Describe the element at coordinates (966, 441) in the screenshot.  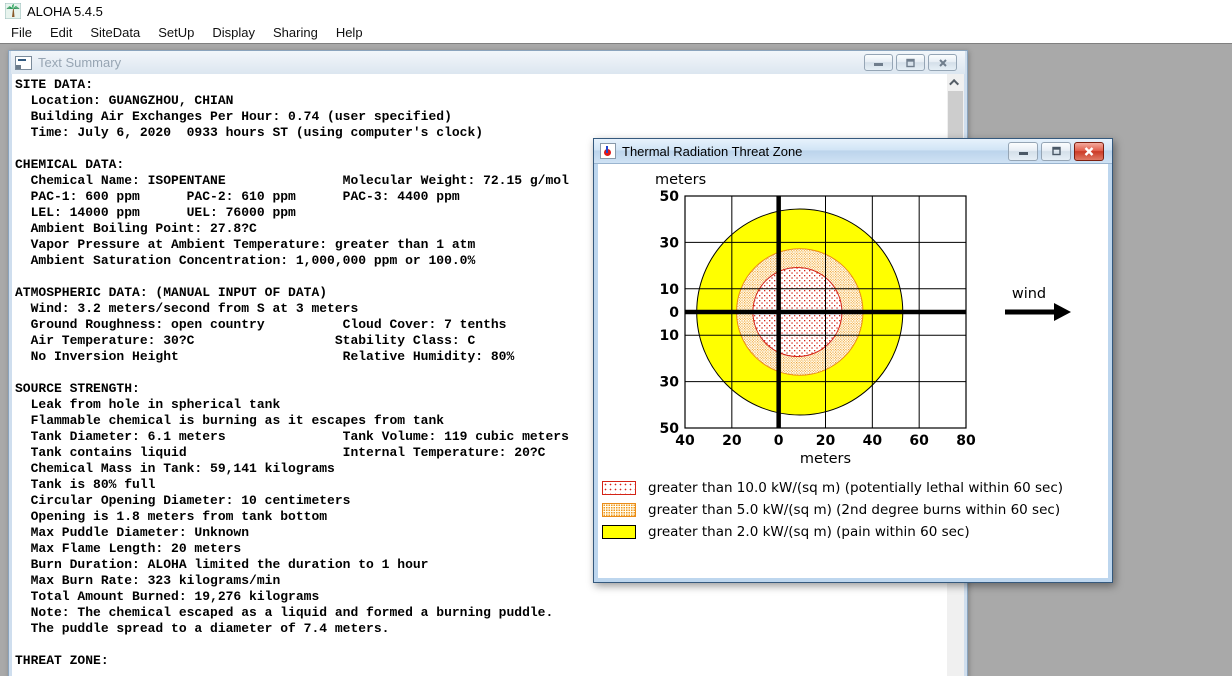
I see `x-tick-label: 80` at that location.